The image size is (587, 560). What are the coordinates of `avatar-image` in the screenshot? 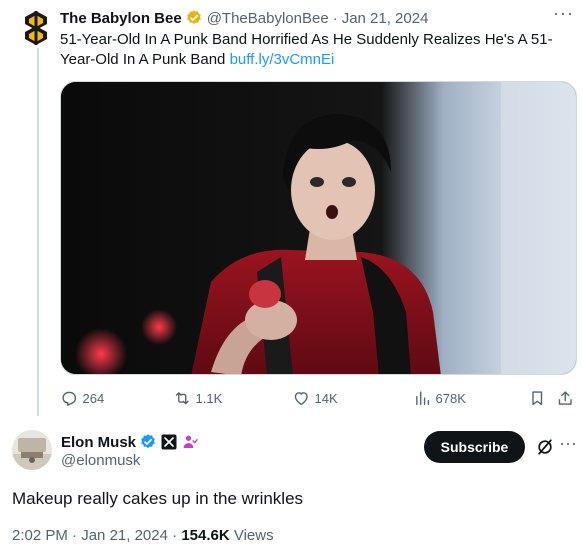 It's located at (32, 450).